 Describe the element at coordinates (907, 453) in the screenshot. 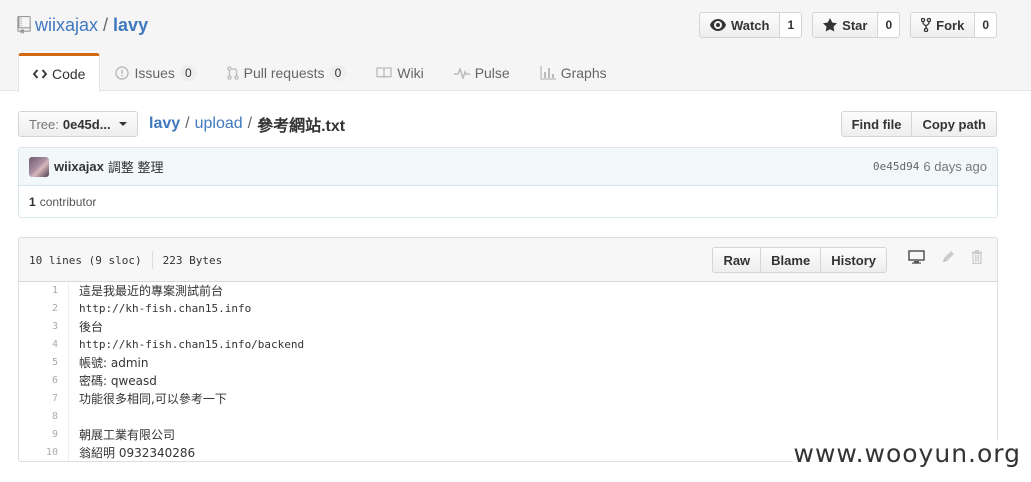

I see `watermark: www.wooyun.org` at that location.